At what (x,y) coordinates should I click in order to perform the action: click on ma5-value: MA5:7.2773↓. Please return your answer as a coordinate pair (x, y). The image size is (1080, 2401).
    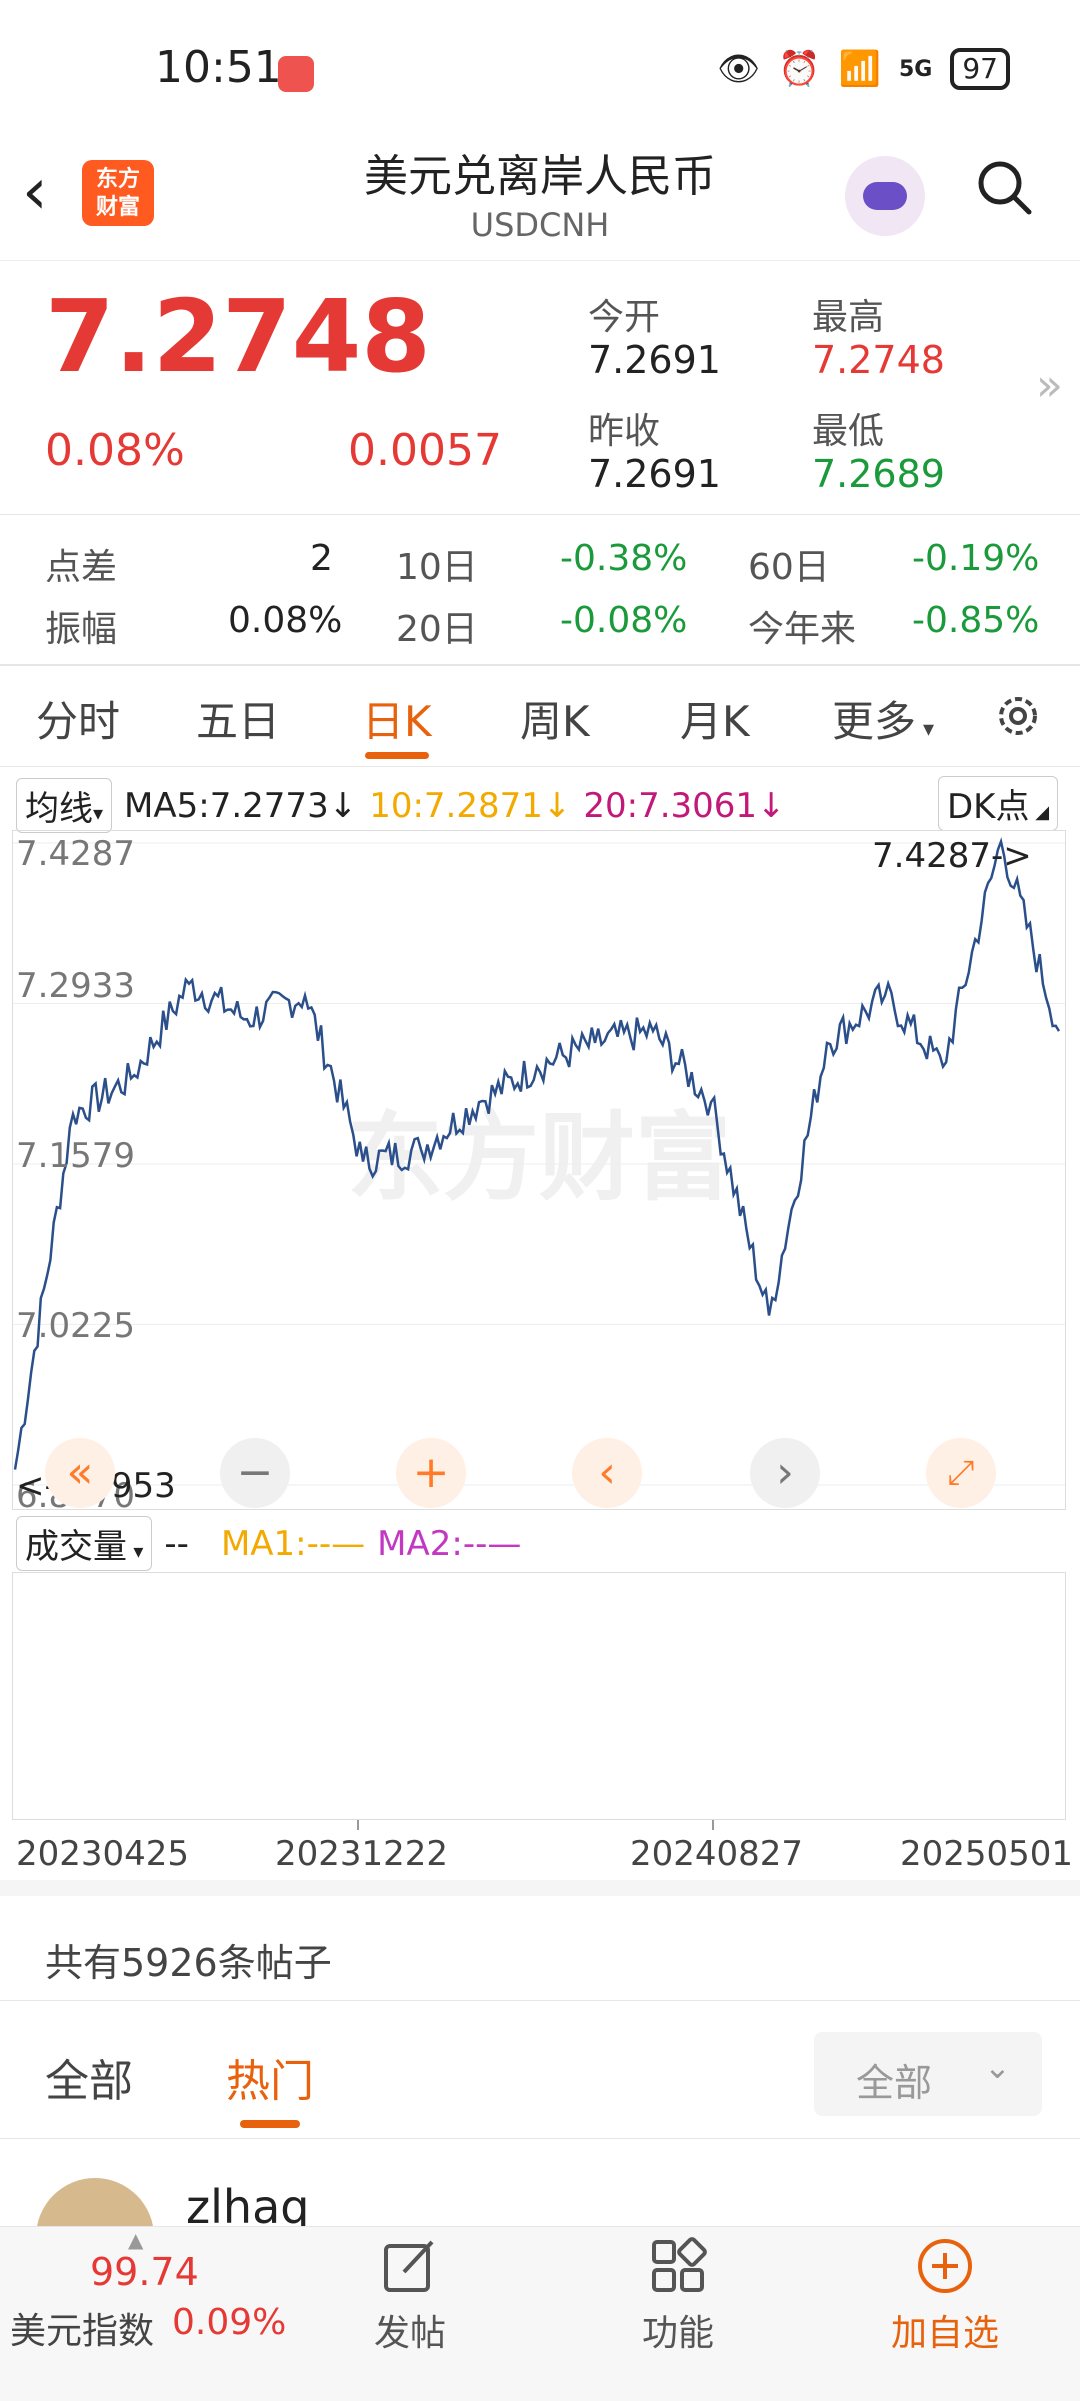
    Looking at the image, I should click on (241, 805).